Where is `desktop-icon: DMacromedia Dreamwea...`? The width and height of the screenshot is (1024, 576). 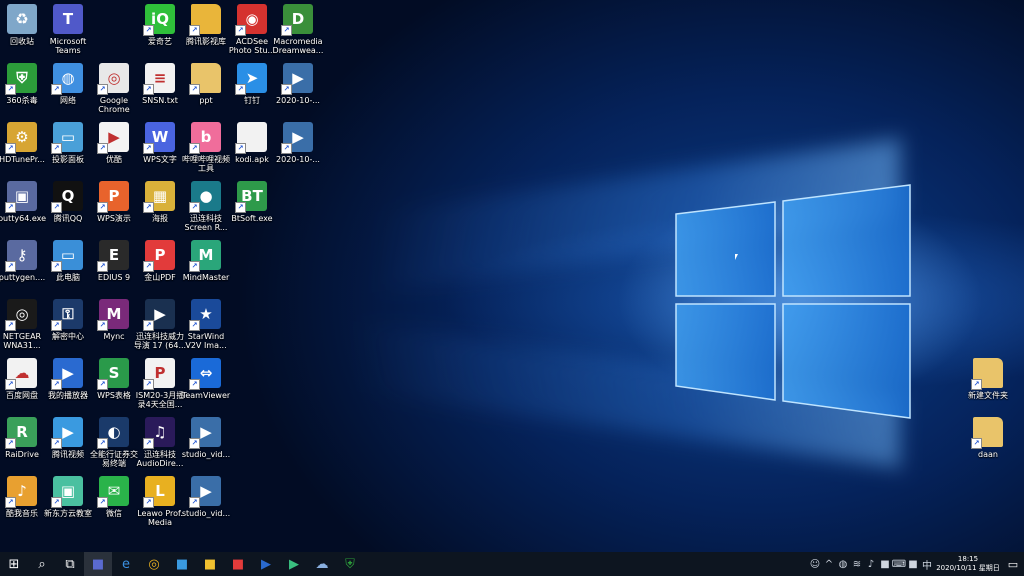 desktop-icon: DMacromedia Dreamwea... is located at coordinates (298, 29).